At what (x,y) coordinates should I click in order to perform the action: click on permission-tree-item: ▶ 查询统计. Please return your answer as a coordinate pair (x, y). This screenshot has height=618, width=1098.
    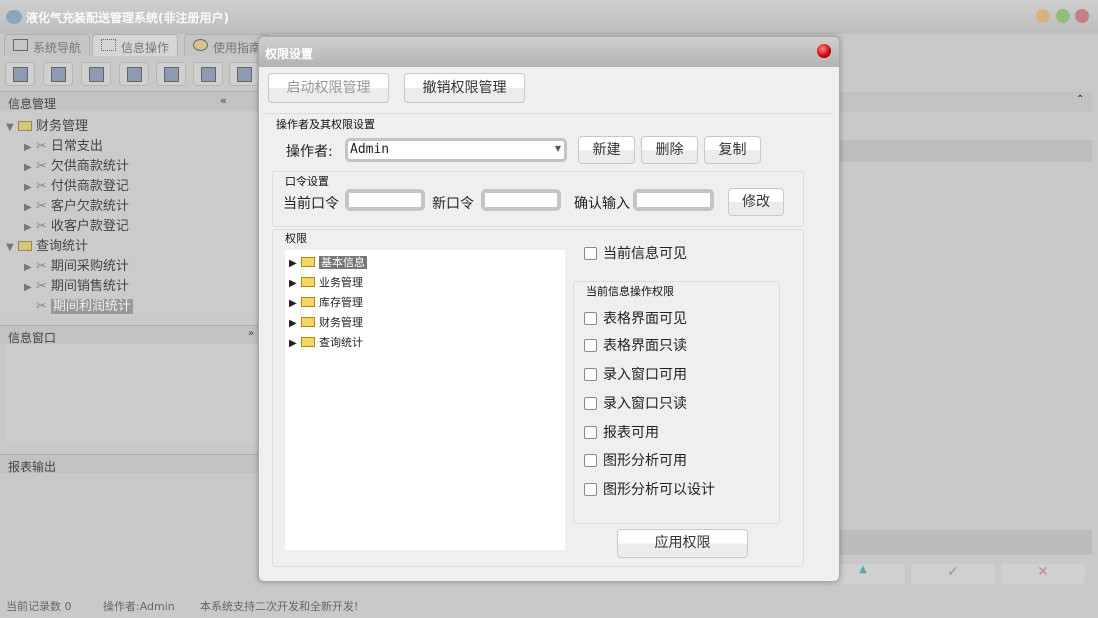
    Looking at the image, I should click on (326, 342).